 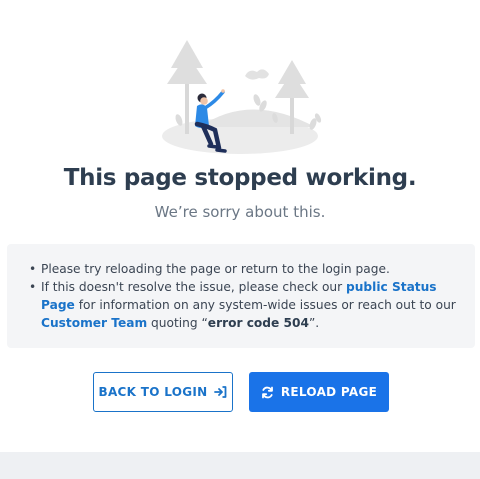 What do you see at coordinates (329, 392) in the screenshot?
I see `reload-page-label: RELOAD PAGE` at bounding box center [329, 392].